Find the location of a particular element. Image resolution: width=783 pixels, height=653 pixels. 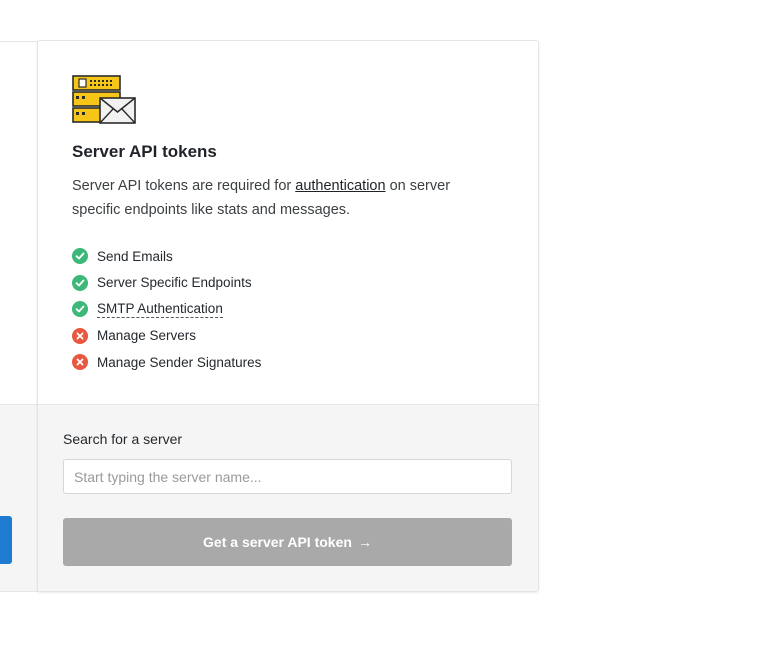

server-mail-icon is located at coordinates (104, 100).